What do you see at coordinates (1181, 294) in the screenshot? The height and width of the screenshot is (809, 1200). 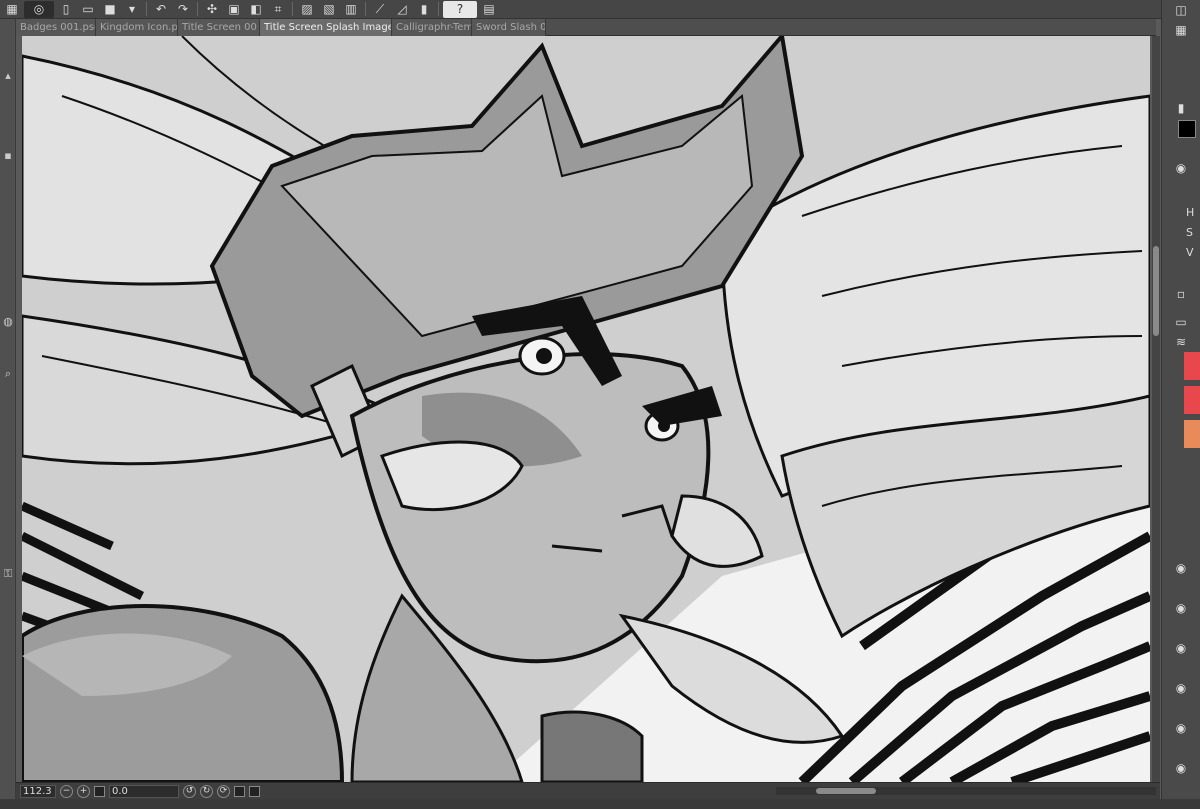 I see `layer-lock-icon: ▫` at bounding box center [1181, 294].